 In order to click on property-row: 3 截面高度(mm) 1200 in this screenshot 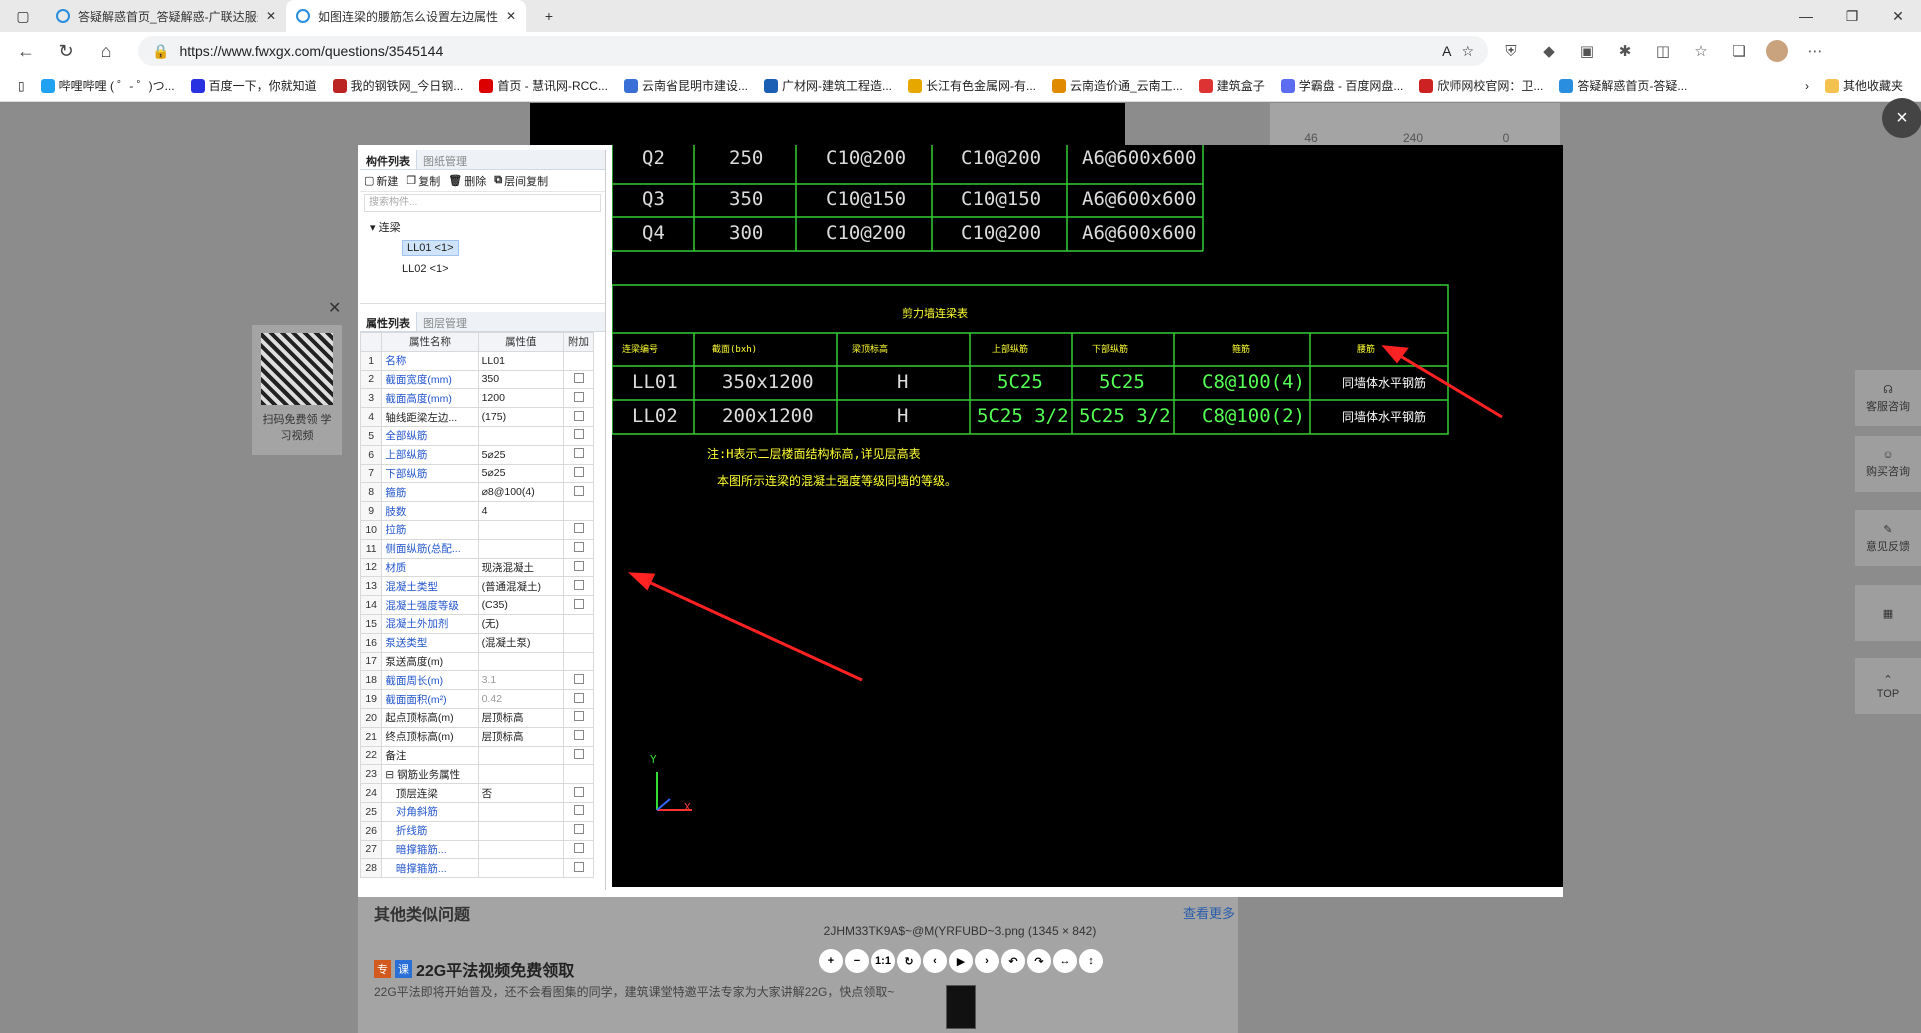, I will do `click(476, 398)`.